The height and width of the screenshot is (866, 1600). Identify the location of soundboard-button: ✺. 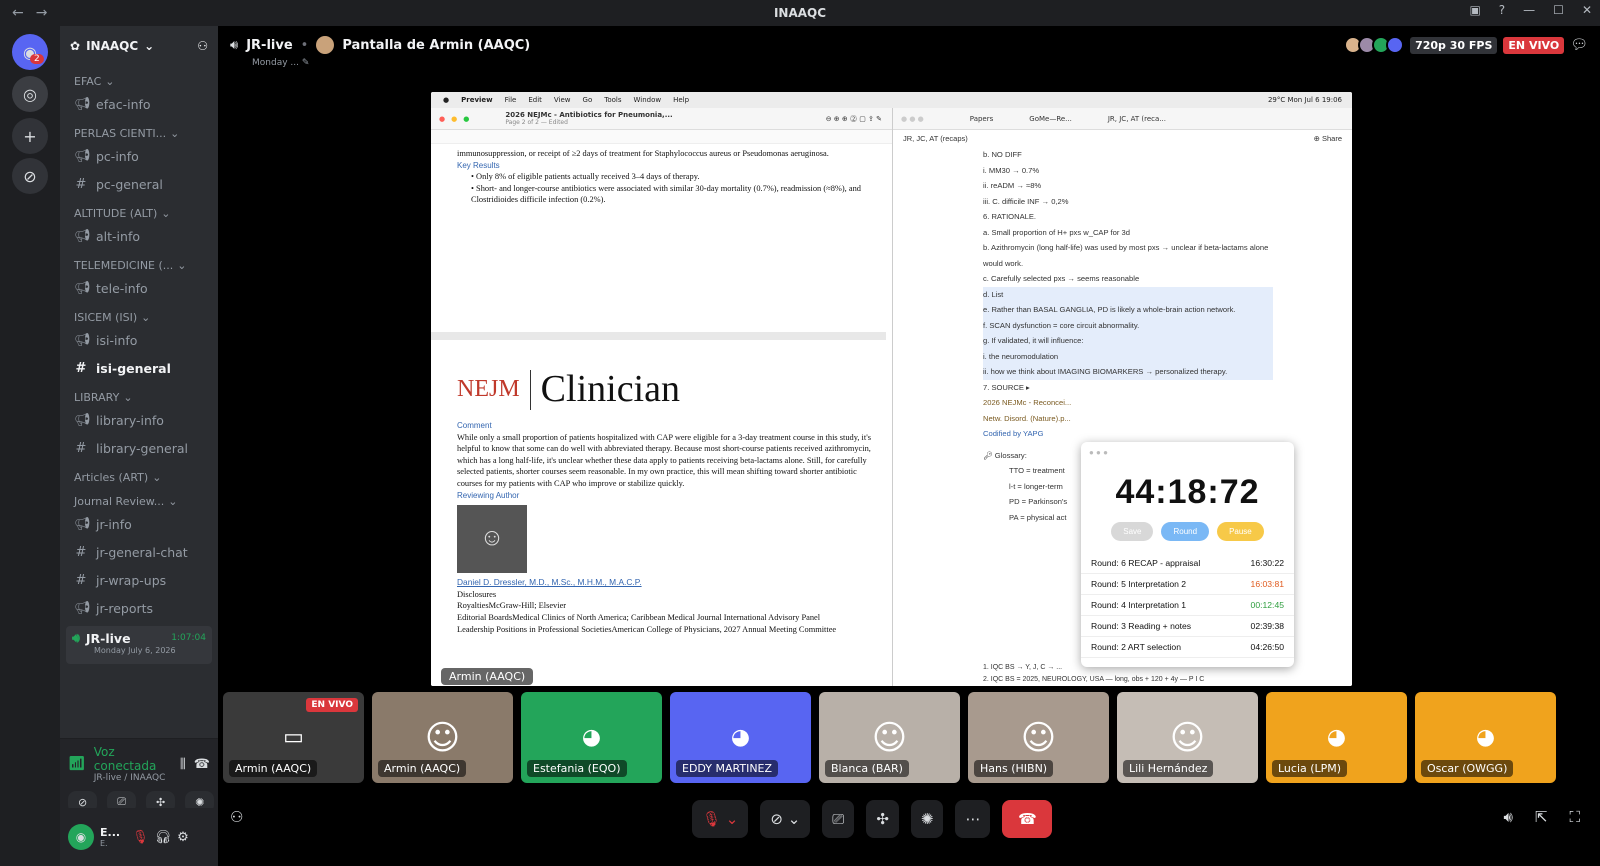
(927, 819).